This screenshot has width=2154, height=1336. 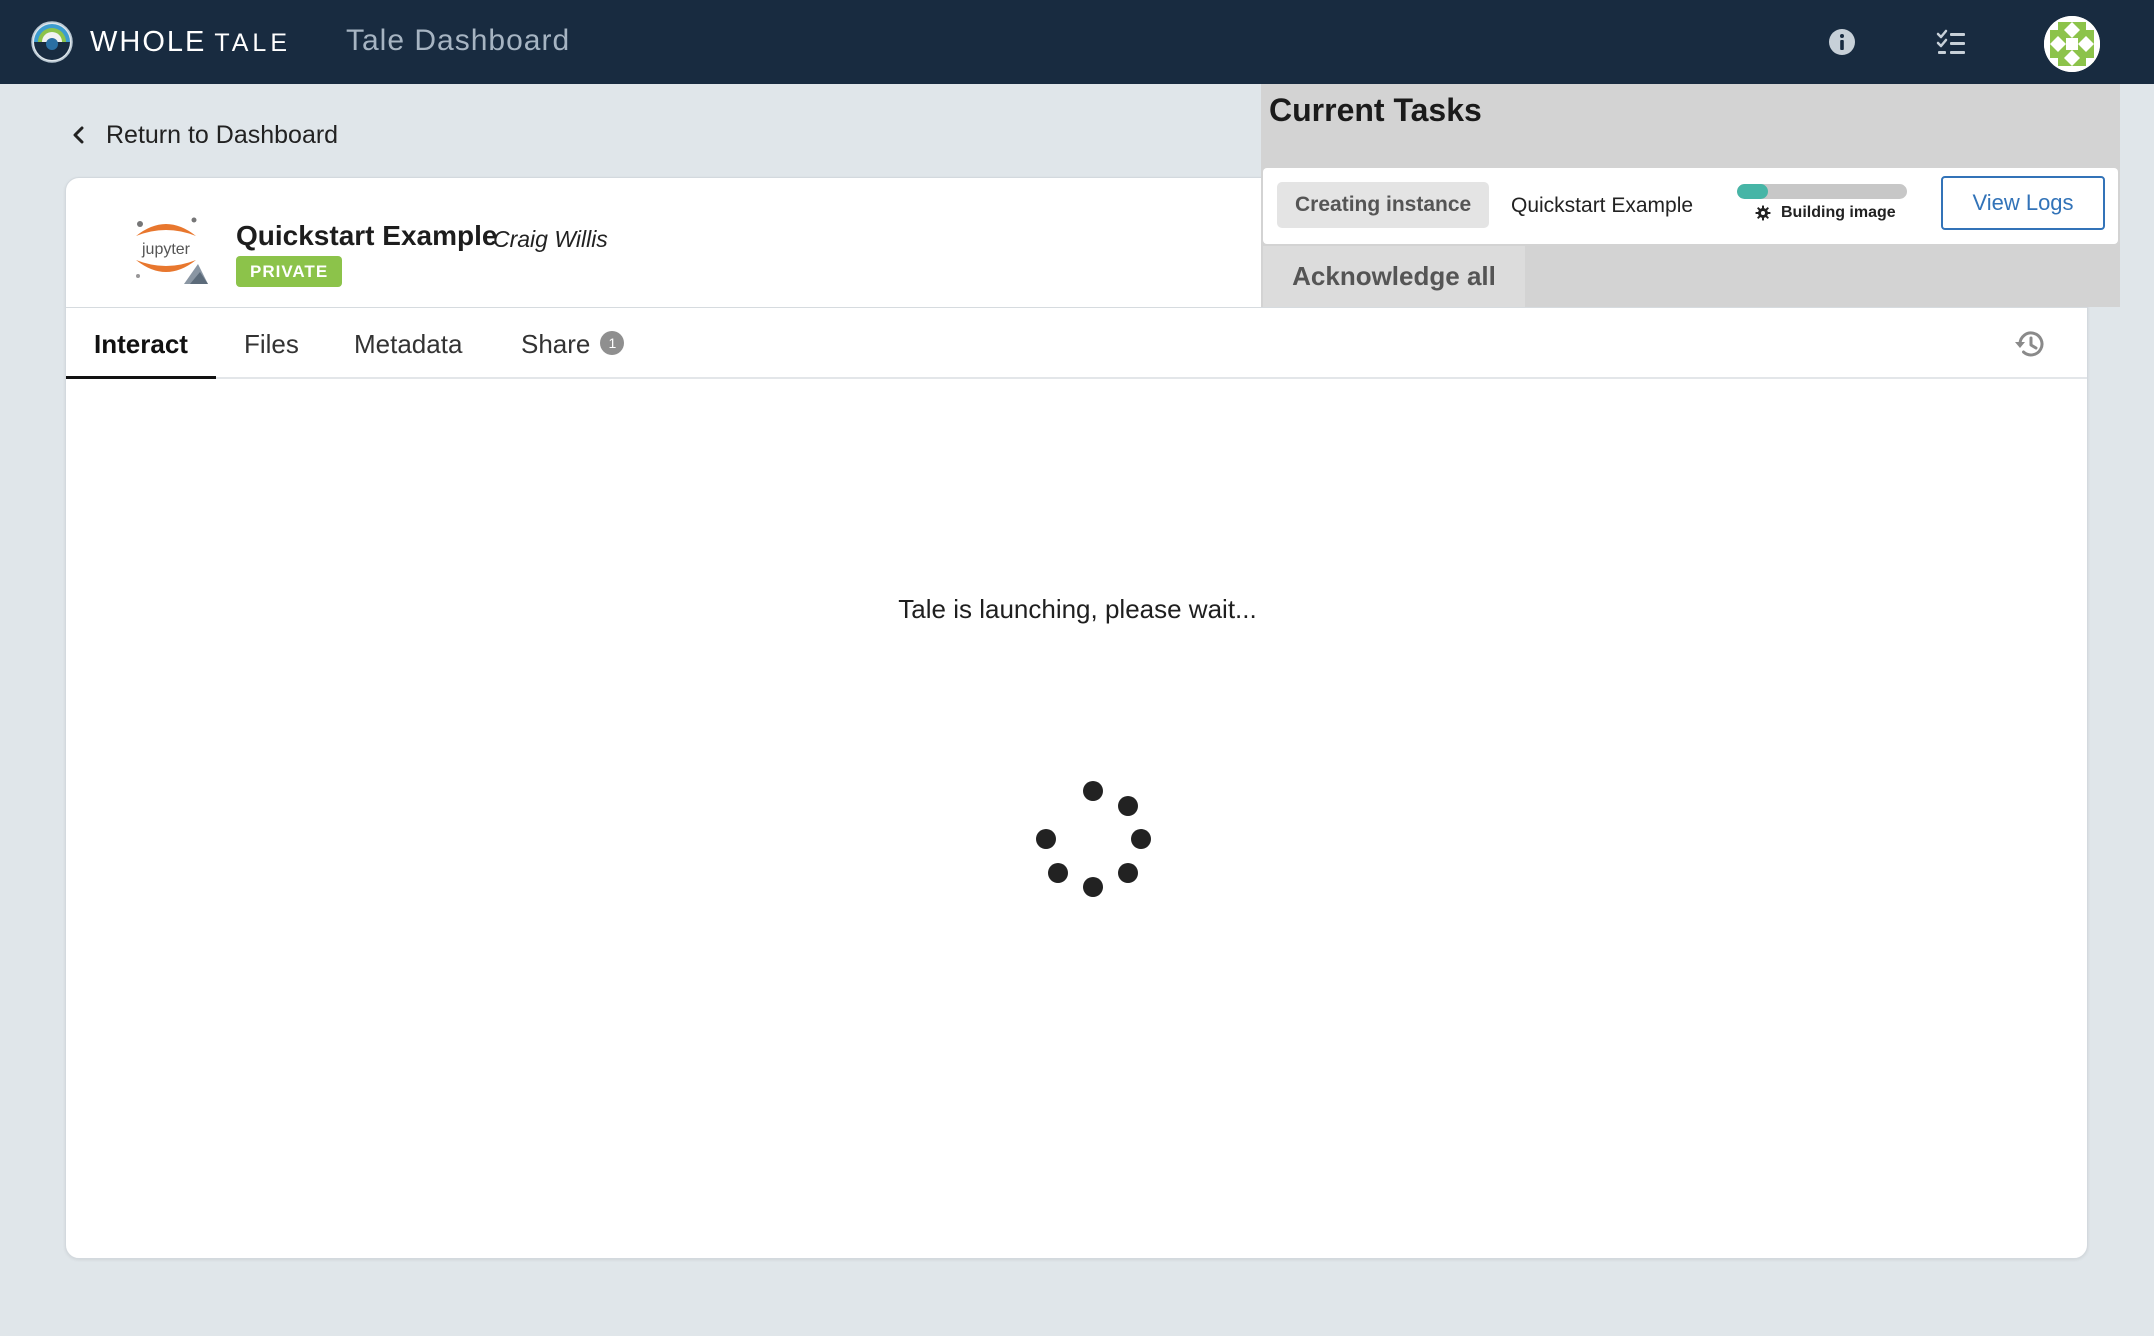 I want to click on task-name: Quickstart Example, so click(x=1602, y=205).